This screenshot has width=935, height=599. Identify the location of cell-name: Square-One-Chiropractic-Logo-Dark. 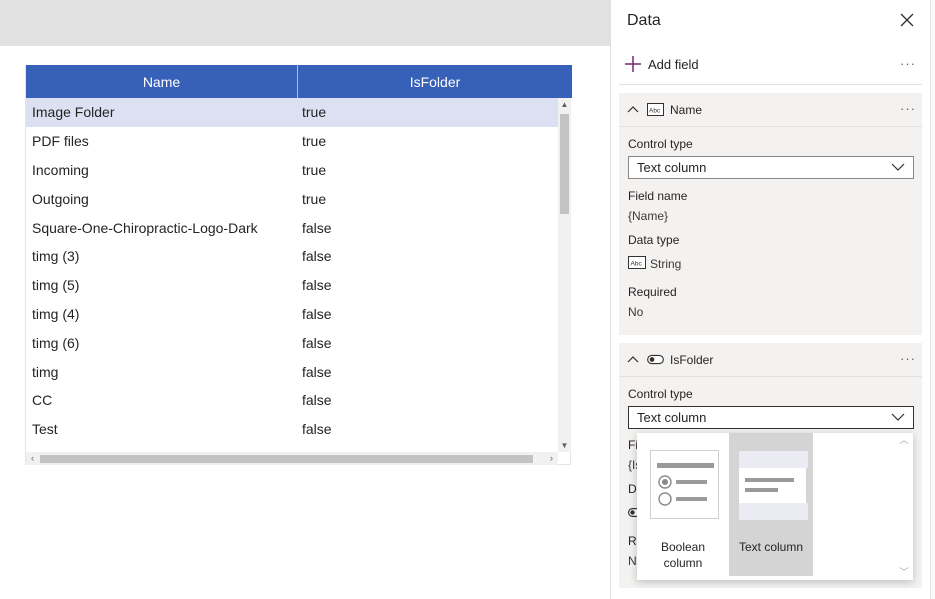
(145, 227).